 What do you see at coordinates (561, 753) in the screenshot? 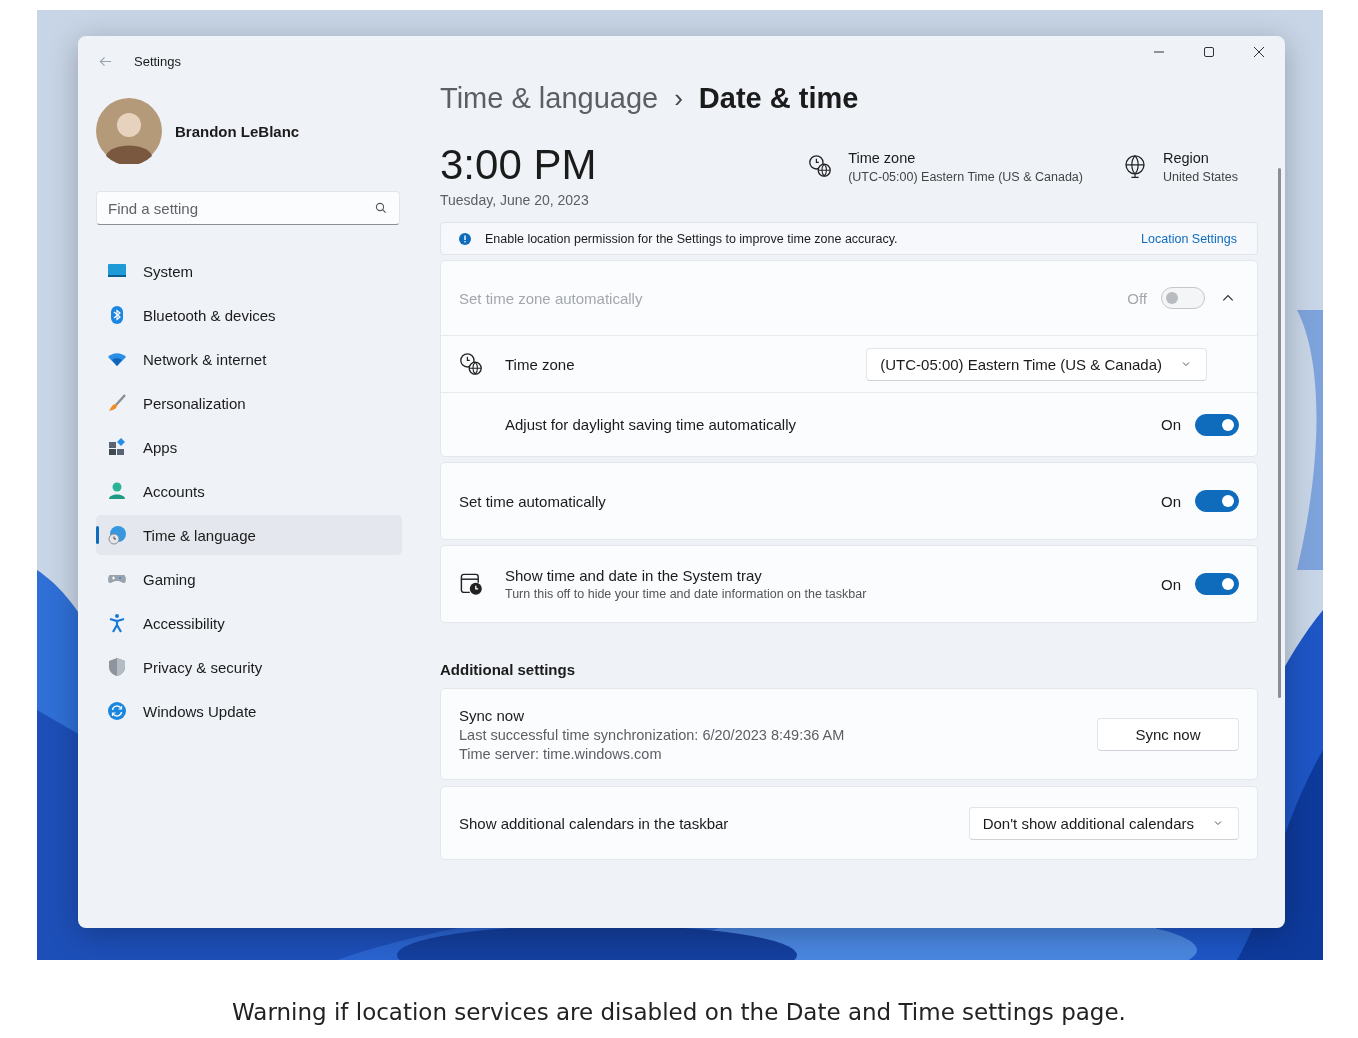
I see `setting-detail: Time server: time.windows.com` at bounding box center [561, 753].